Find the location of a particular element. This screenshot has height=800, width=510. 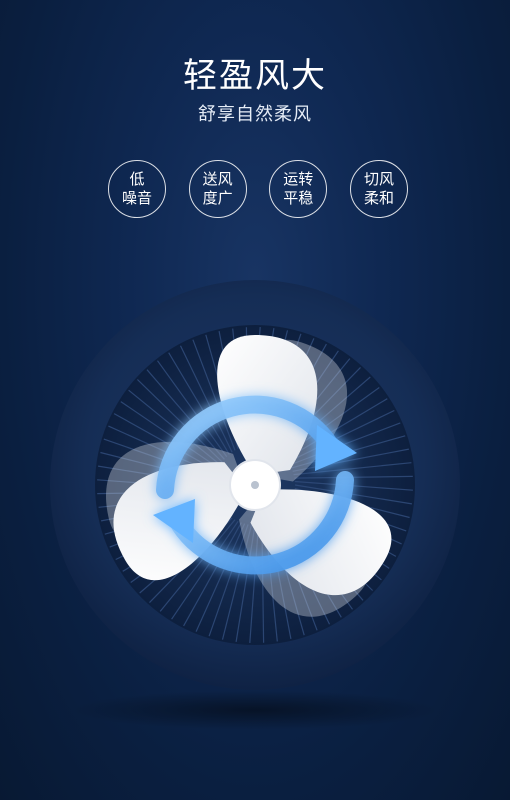

feature-line2: 平稳 is located at coordinates (298, 198).